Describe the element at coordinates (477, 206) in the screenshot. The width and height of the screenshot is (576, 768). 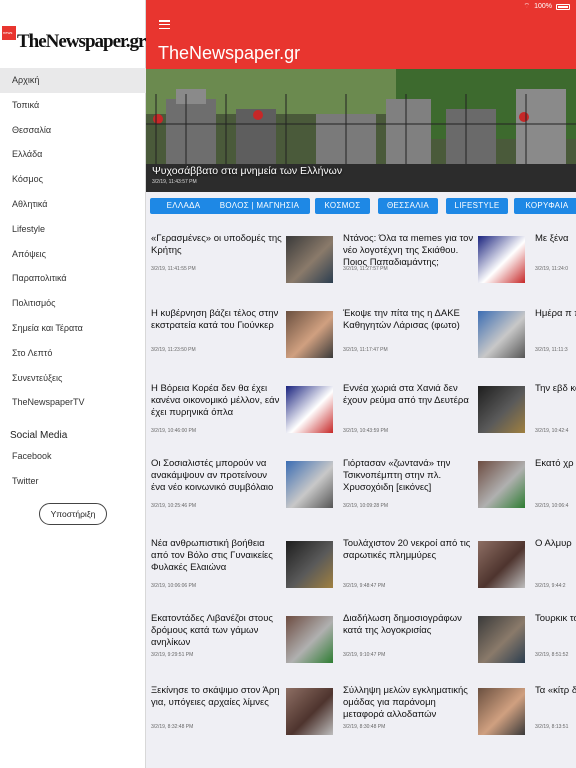
I see `category-chip: LIFESTYLE` at that location.